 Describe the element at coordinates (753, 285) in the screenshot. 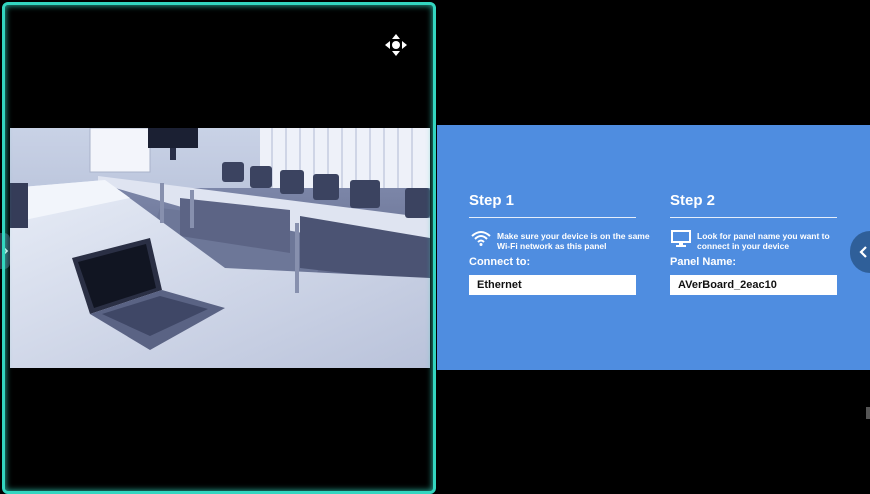

I see `panel-name-field: AVerBoard_2eac10` at that location.